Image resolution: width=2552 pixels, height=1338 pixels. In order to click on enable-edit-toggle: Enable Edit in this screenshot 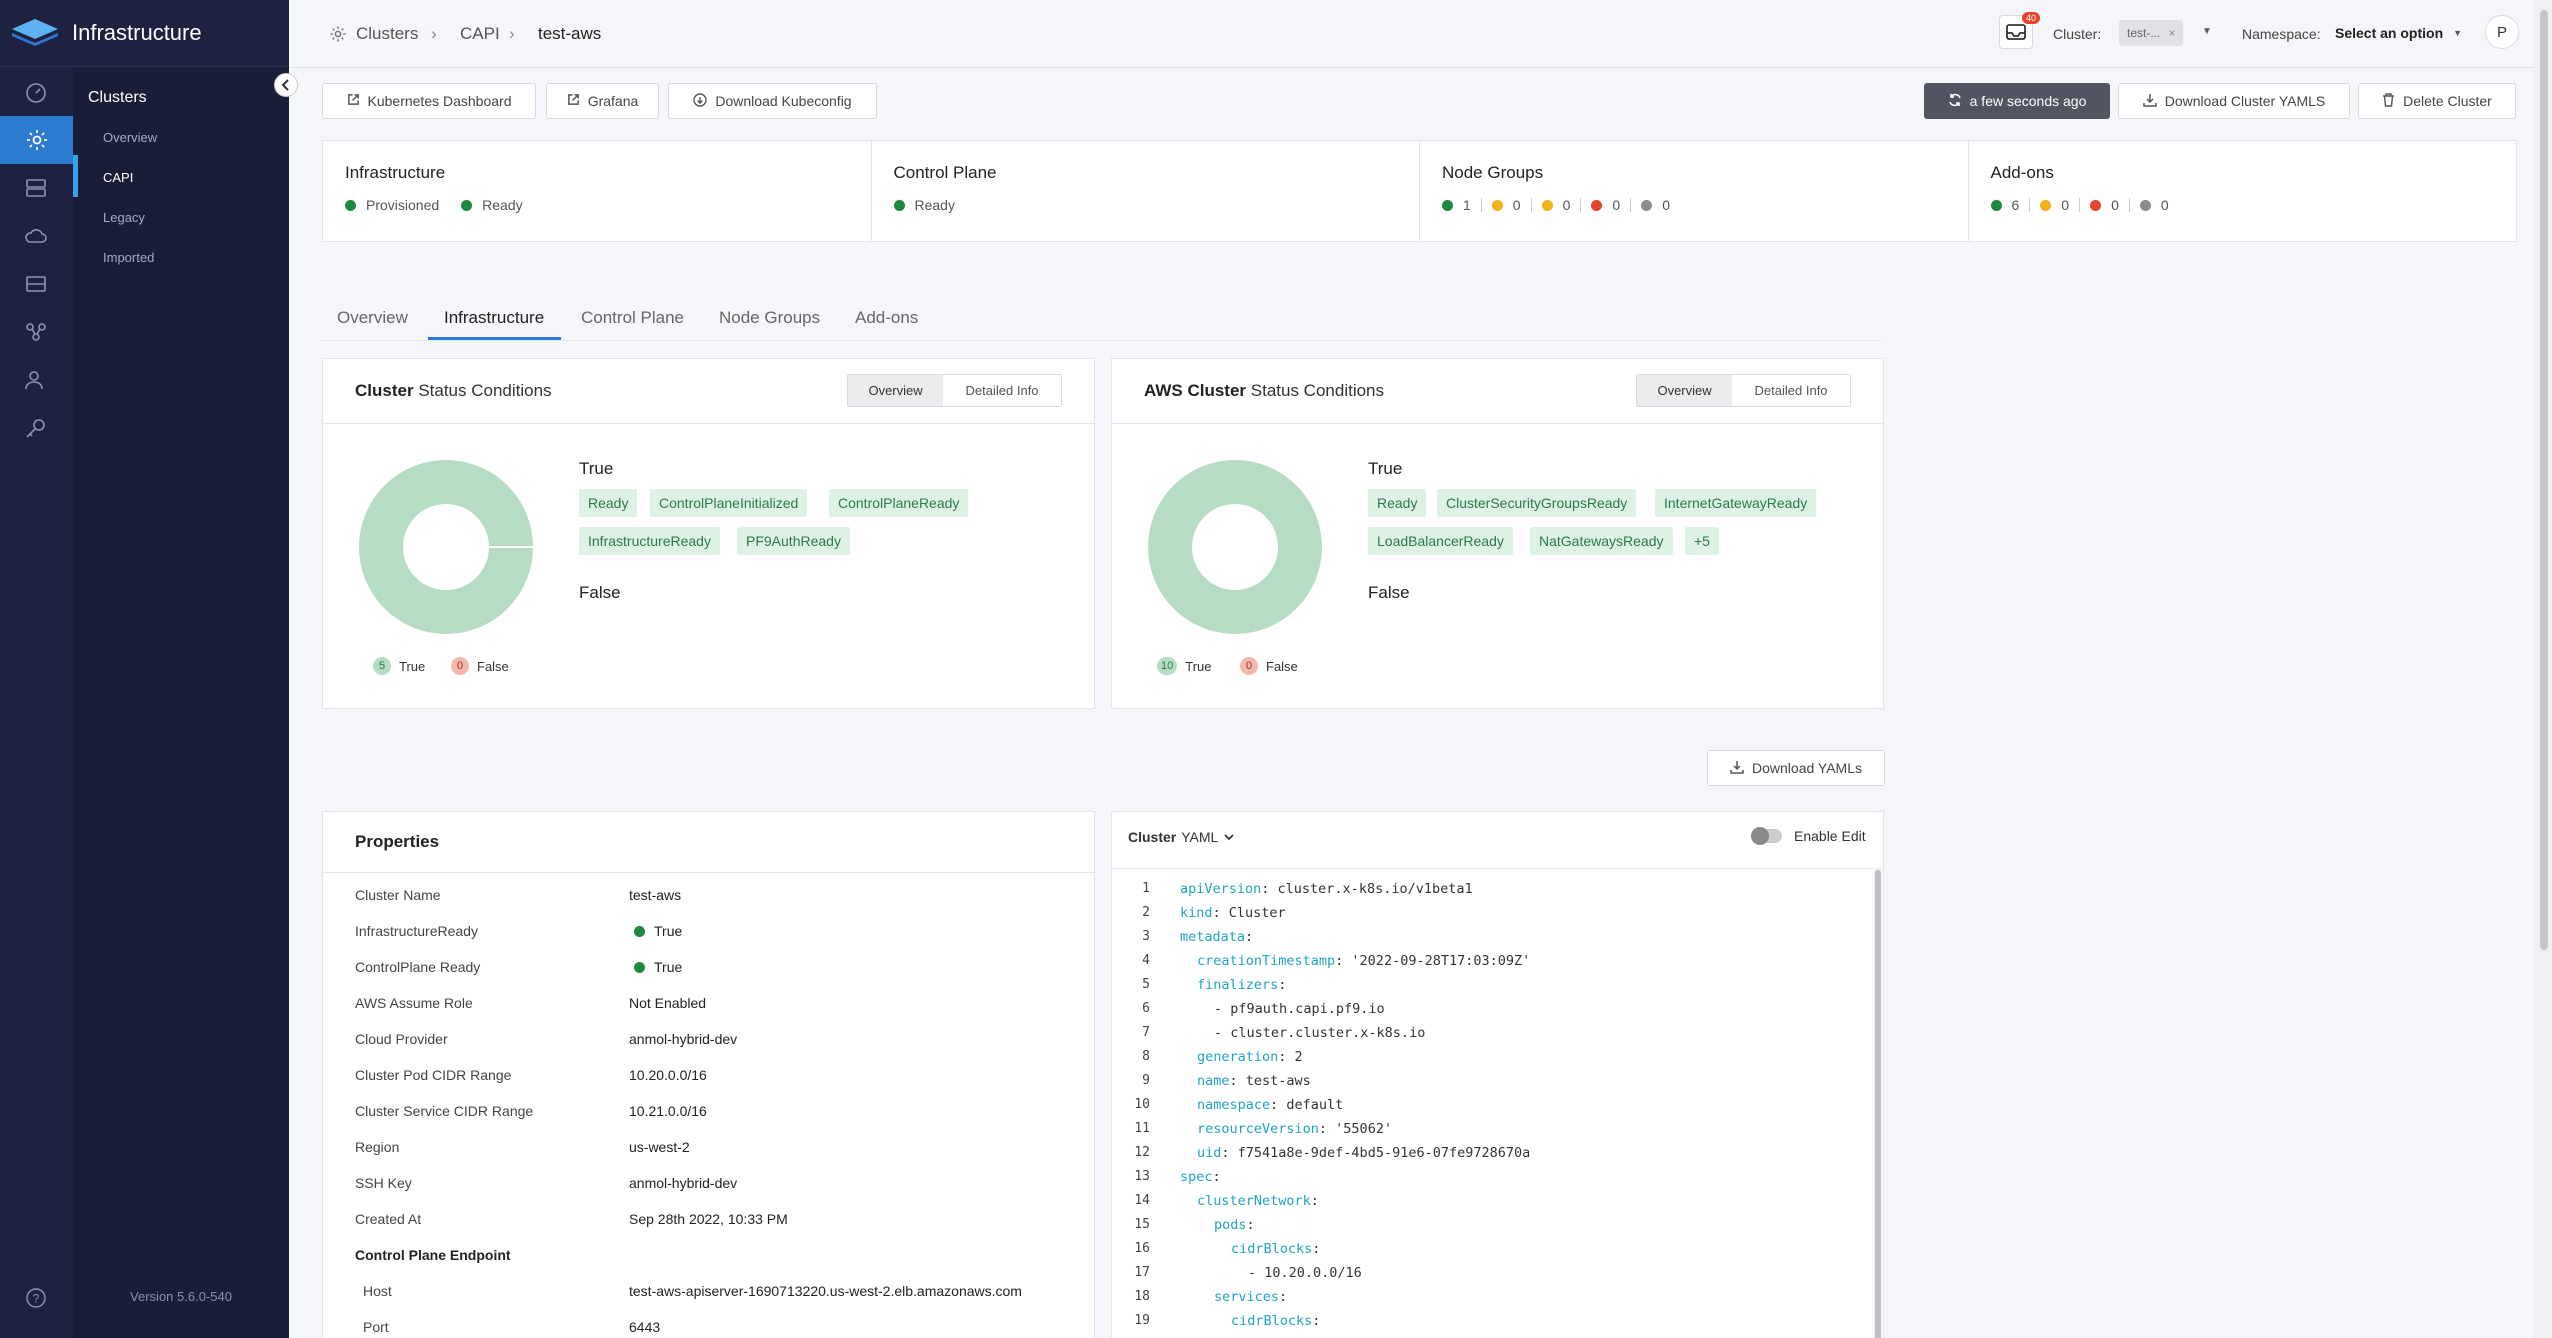, I will do `click(1808, 836)`.